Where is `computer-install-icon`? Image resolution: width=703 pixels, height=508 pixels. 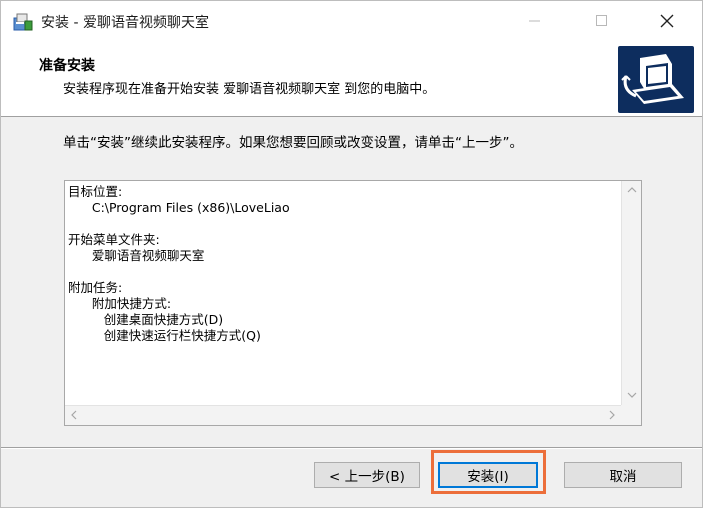 computer-install-icon is located at coordinates (656, 79).